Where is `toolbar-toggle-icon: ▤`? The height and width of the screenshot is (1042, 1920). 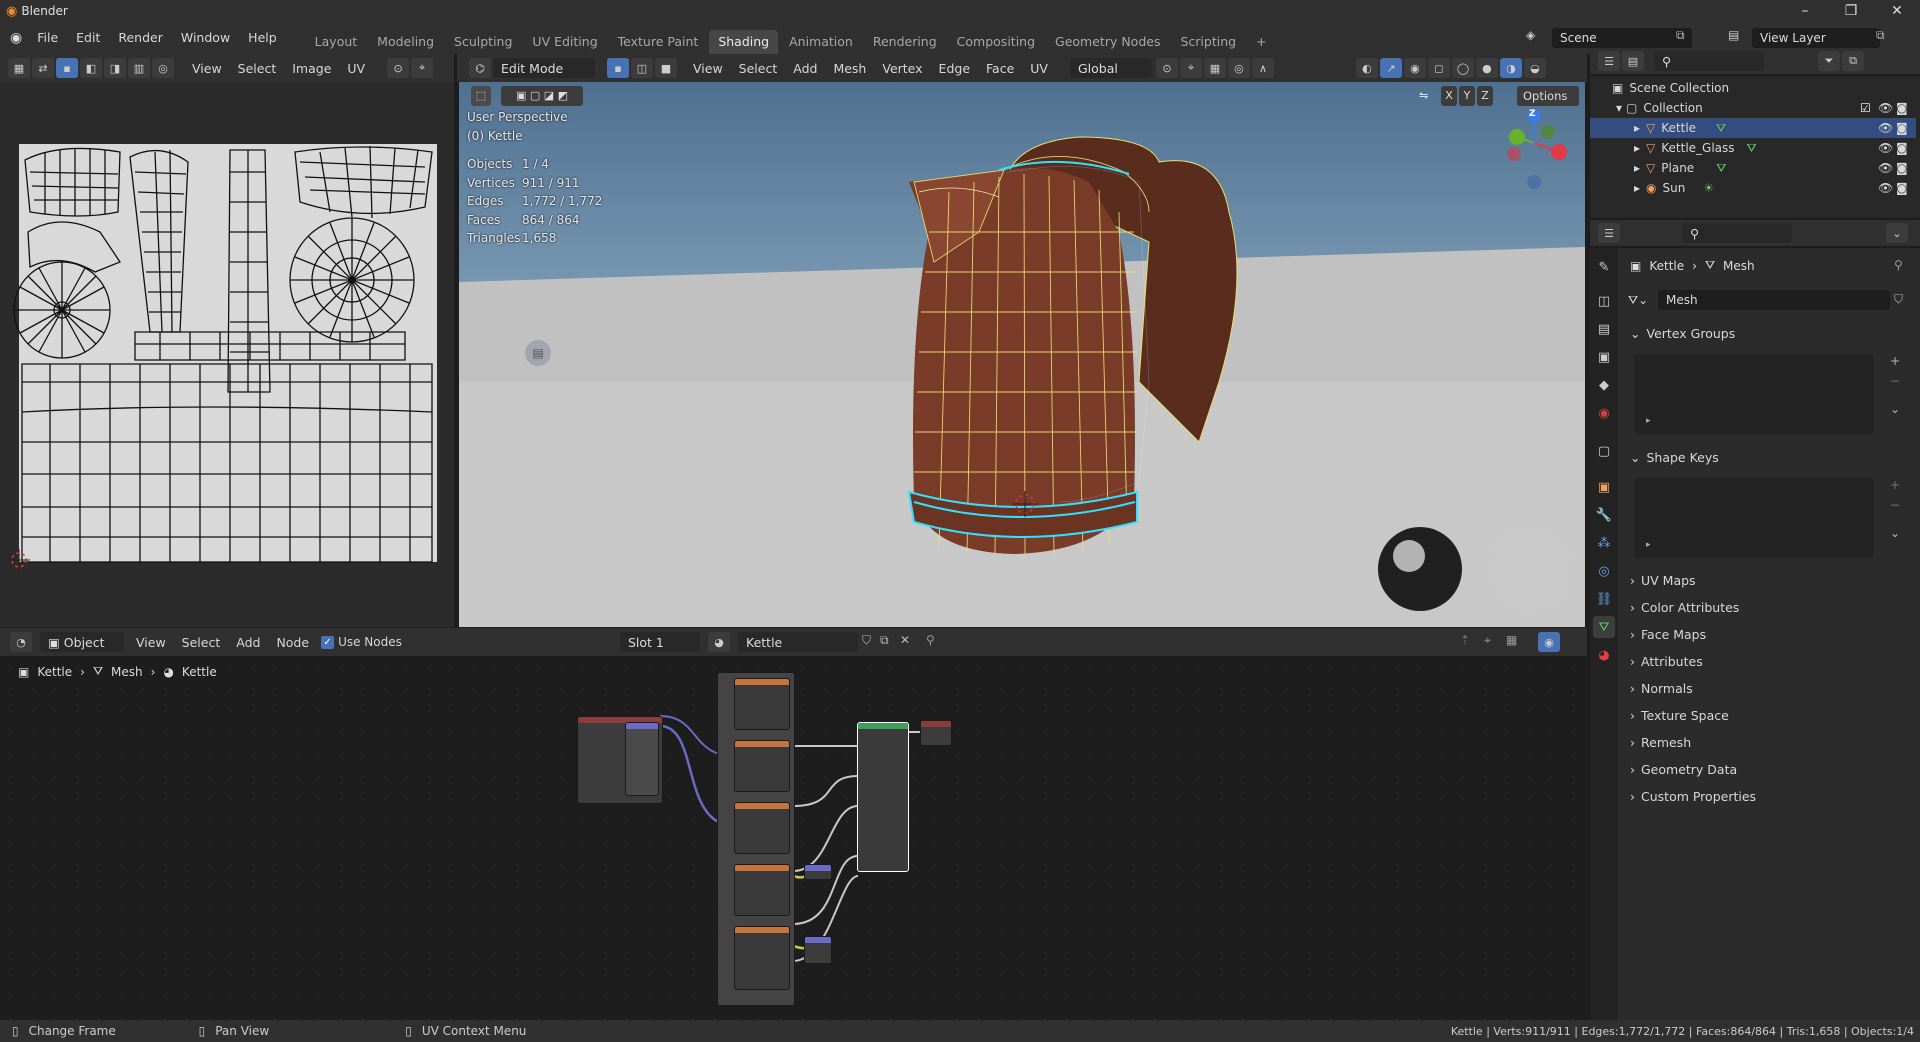 toolbar-toggle-icon: ▤ is located at coordinates (538, 353).